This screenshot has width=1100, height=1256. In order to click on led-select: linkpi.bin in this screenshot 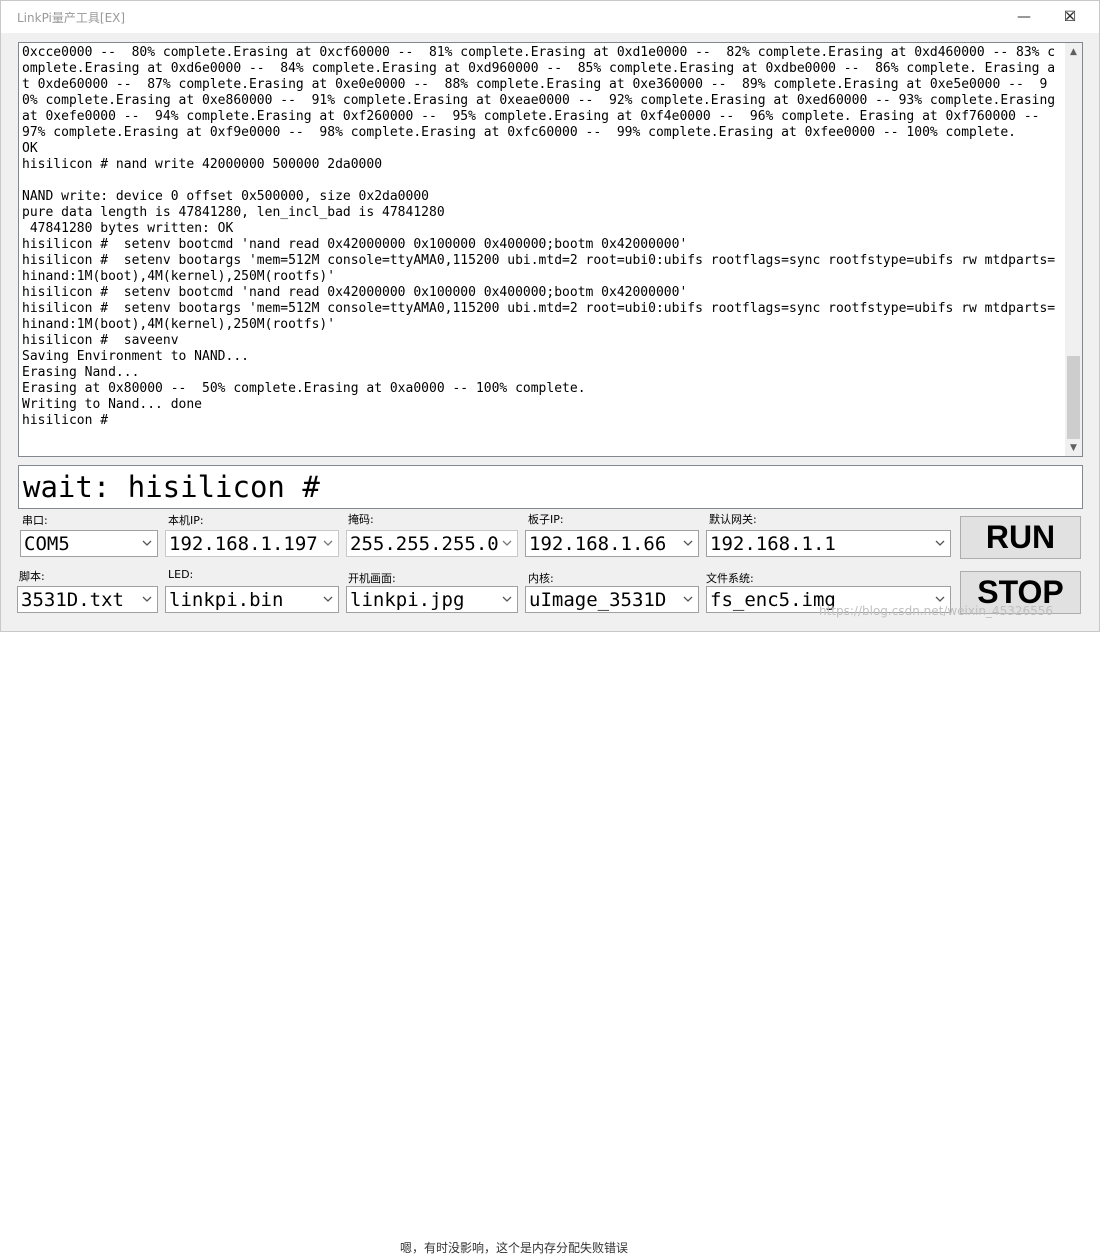, I will do `click(252, 599)`.